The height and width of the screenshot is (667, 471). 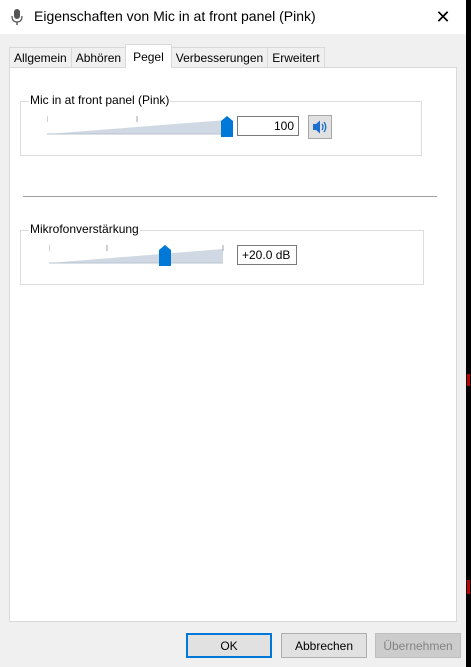 What do you see at coordinates (148, 56) in the screenshot?
I see `tab-pegel: Pegel` at bounding box center [148, 56].